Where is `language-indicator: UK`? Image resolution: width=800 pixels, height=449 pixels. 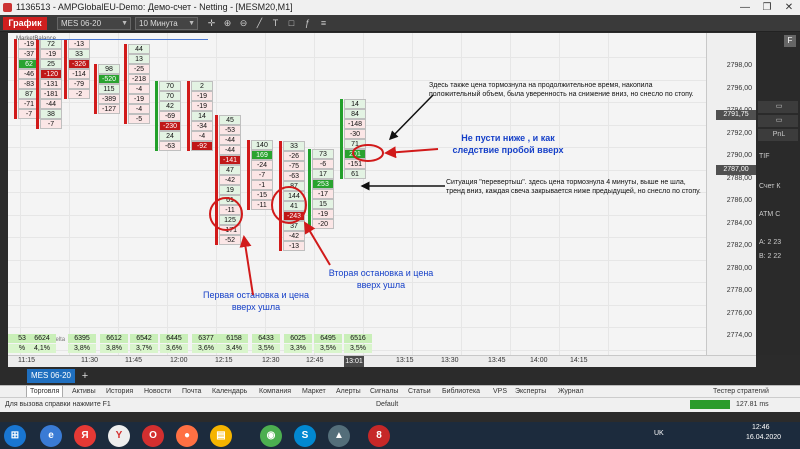 language-indicator: UK is located at coordinates (659, 433).